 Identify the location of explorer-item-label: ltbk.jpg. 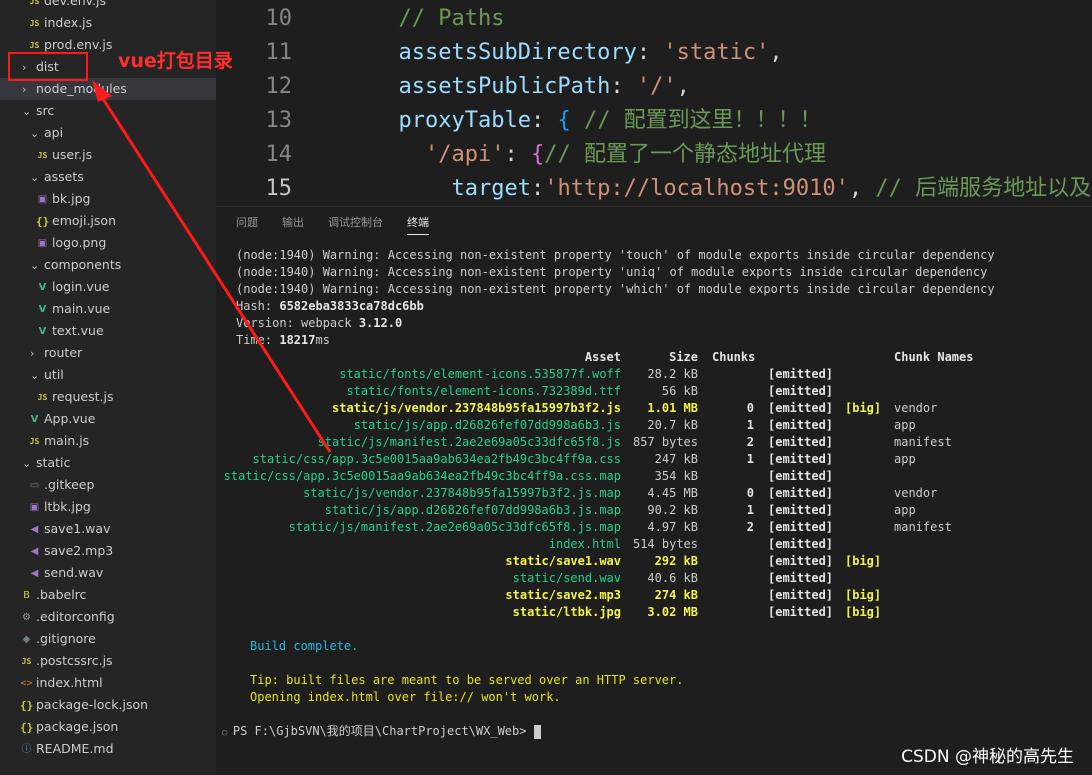
(67, 506).